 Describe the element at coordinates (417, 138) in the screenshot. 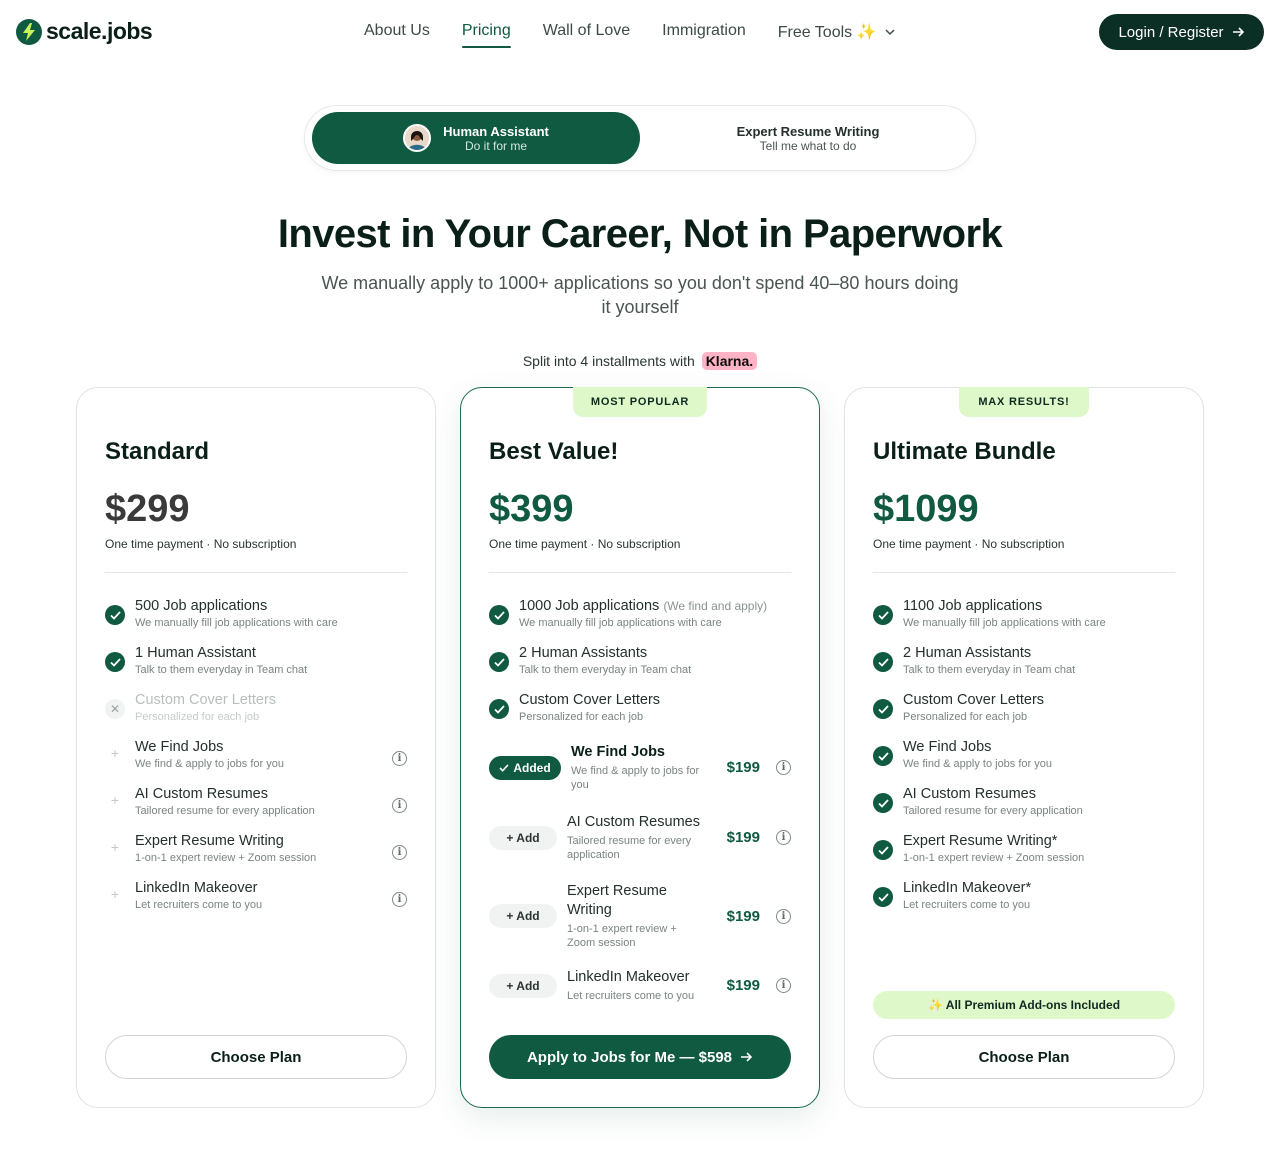

I see `assistant-avatar` at that location.